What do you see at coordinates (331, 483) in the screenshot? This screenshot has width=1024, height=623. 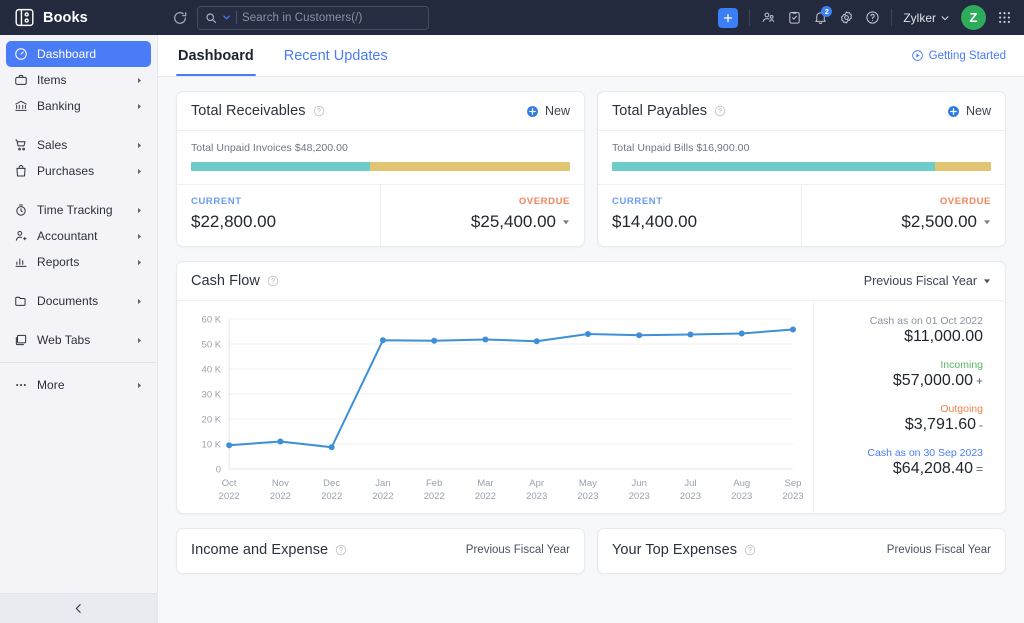 I see `svg-text: Dec` at bounding box center [331, 483].